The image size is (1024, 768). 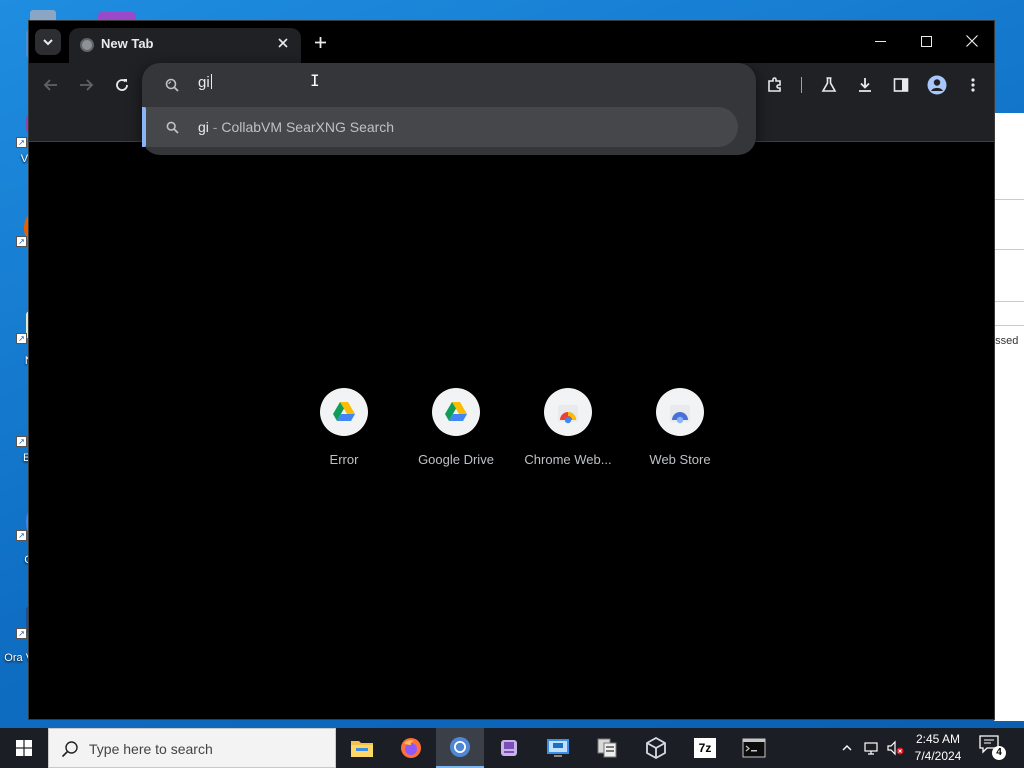 I want to click on search-icon, so click(x=172, y=127).